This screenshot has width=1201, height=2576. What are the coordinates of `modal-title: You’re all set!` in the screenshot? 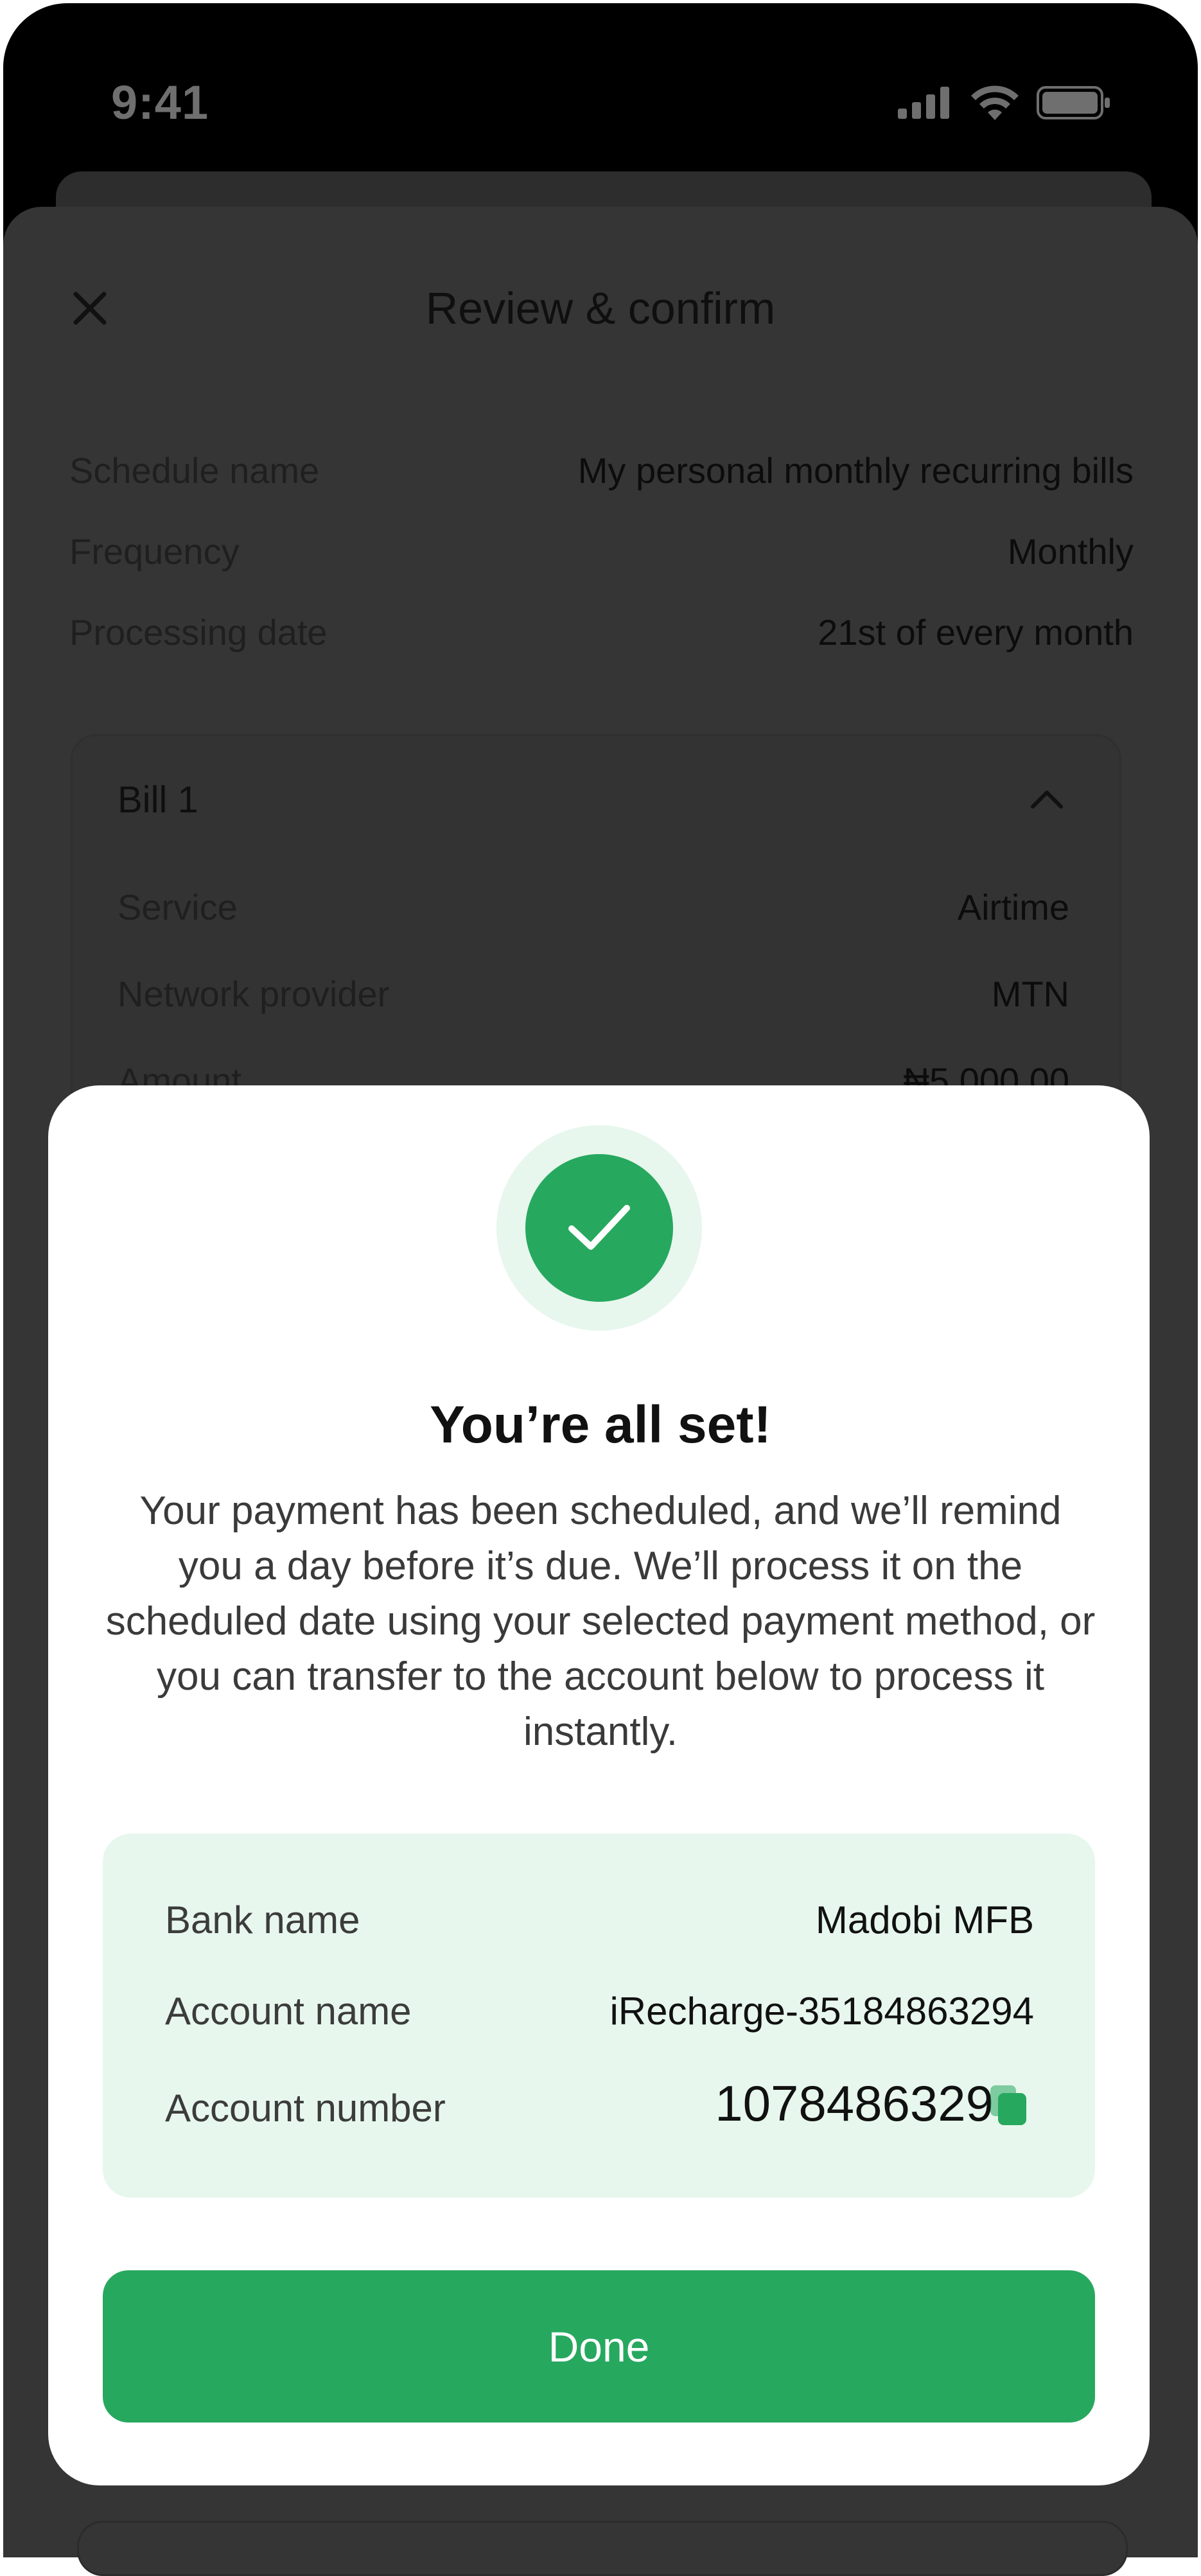 It's located at (600, 1425).